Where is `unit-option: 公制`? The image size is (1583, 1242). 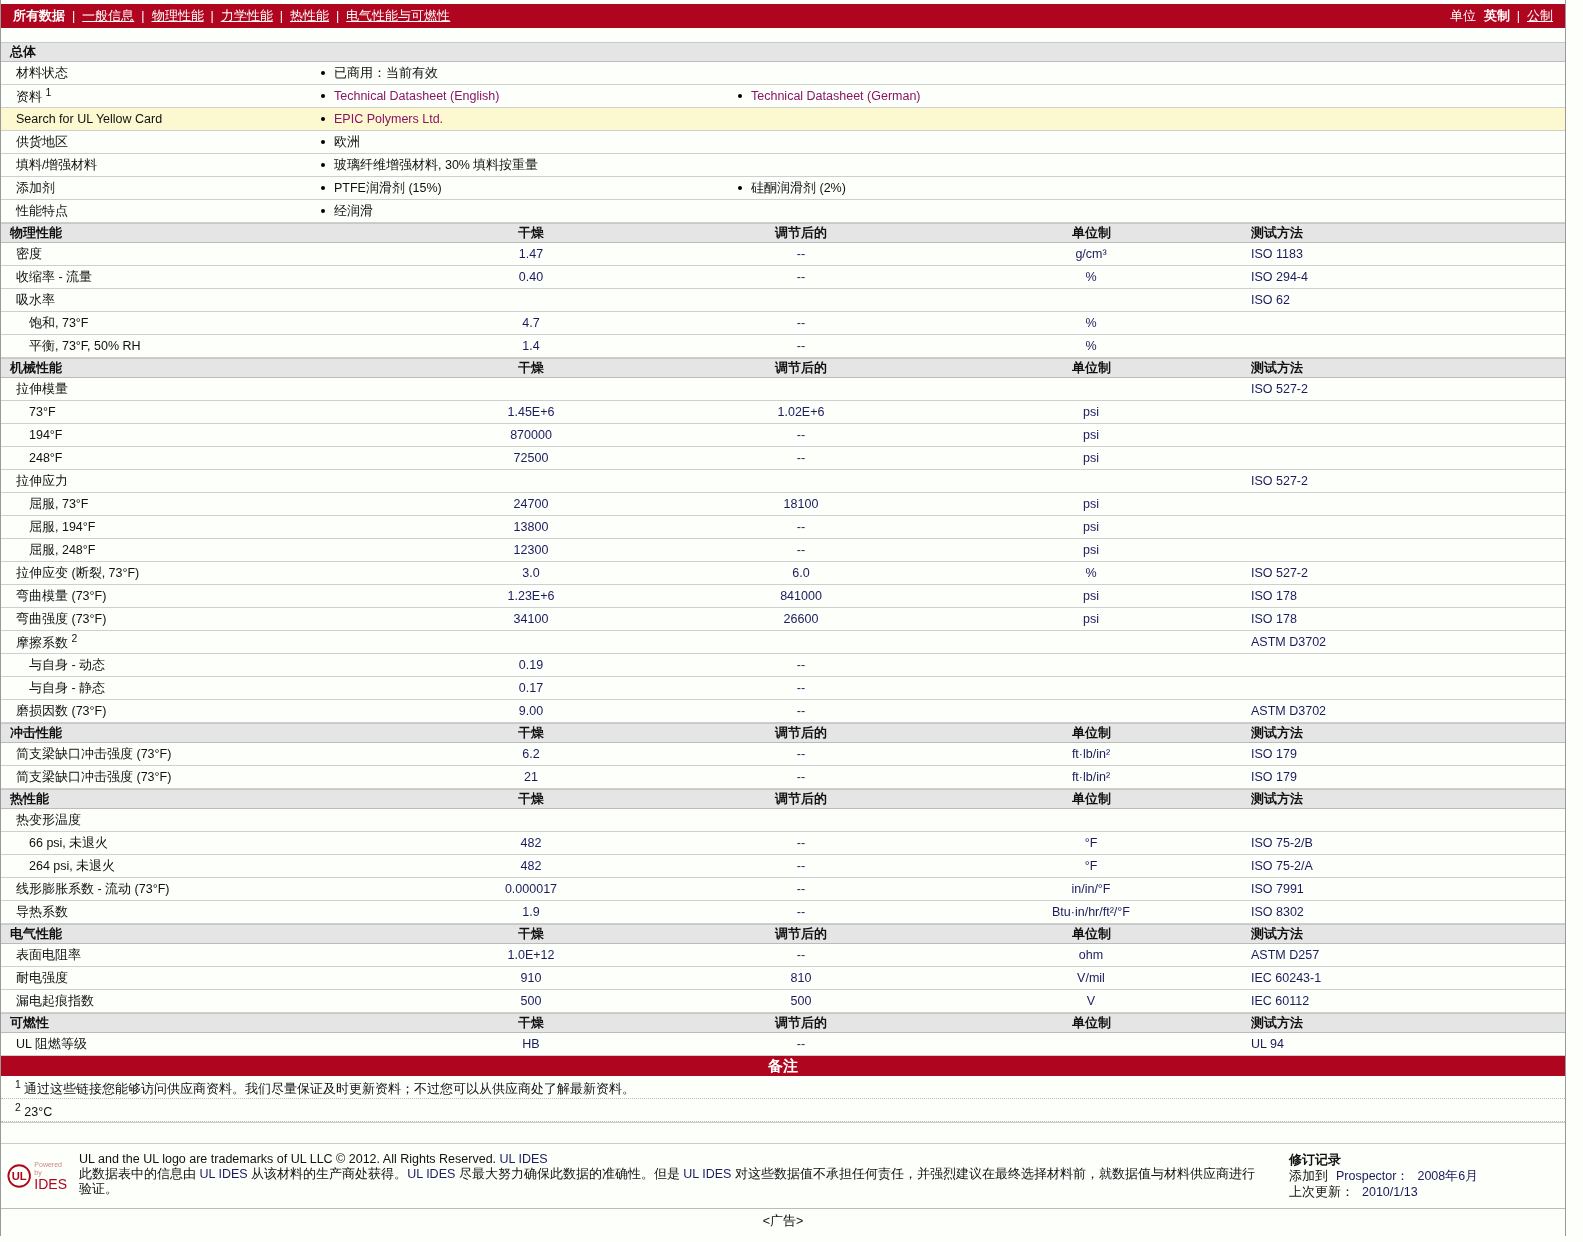 unit-option: 公制 is located at coordinates (1540, 16).